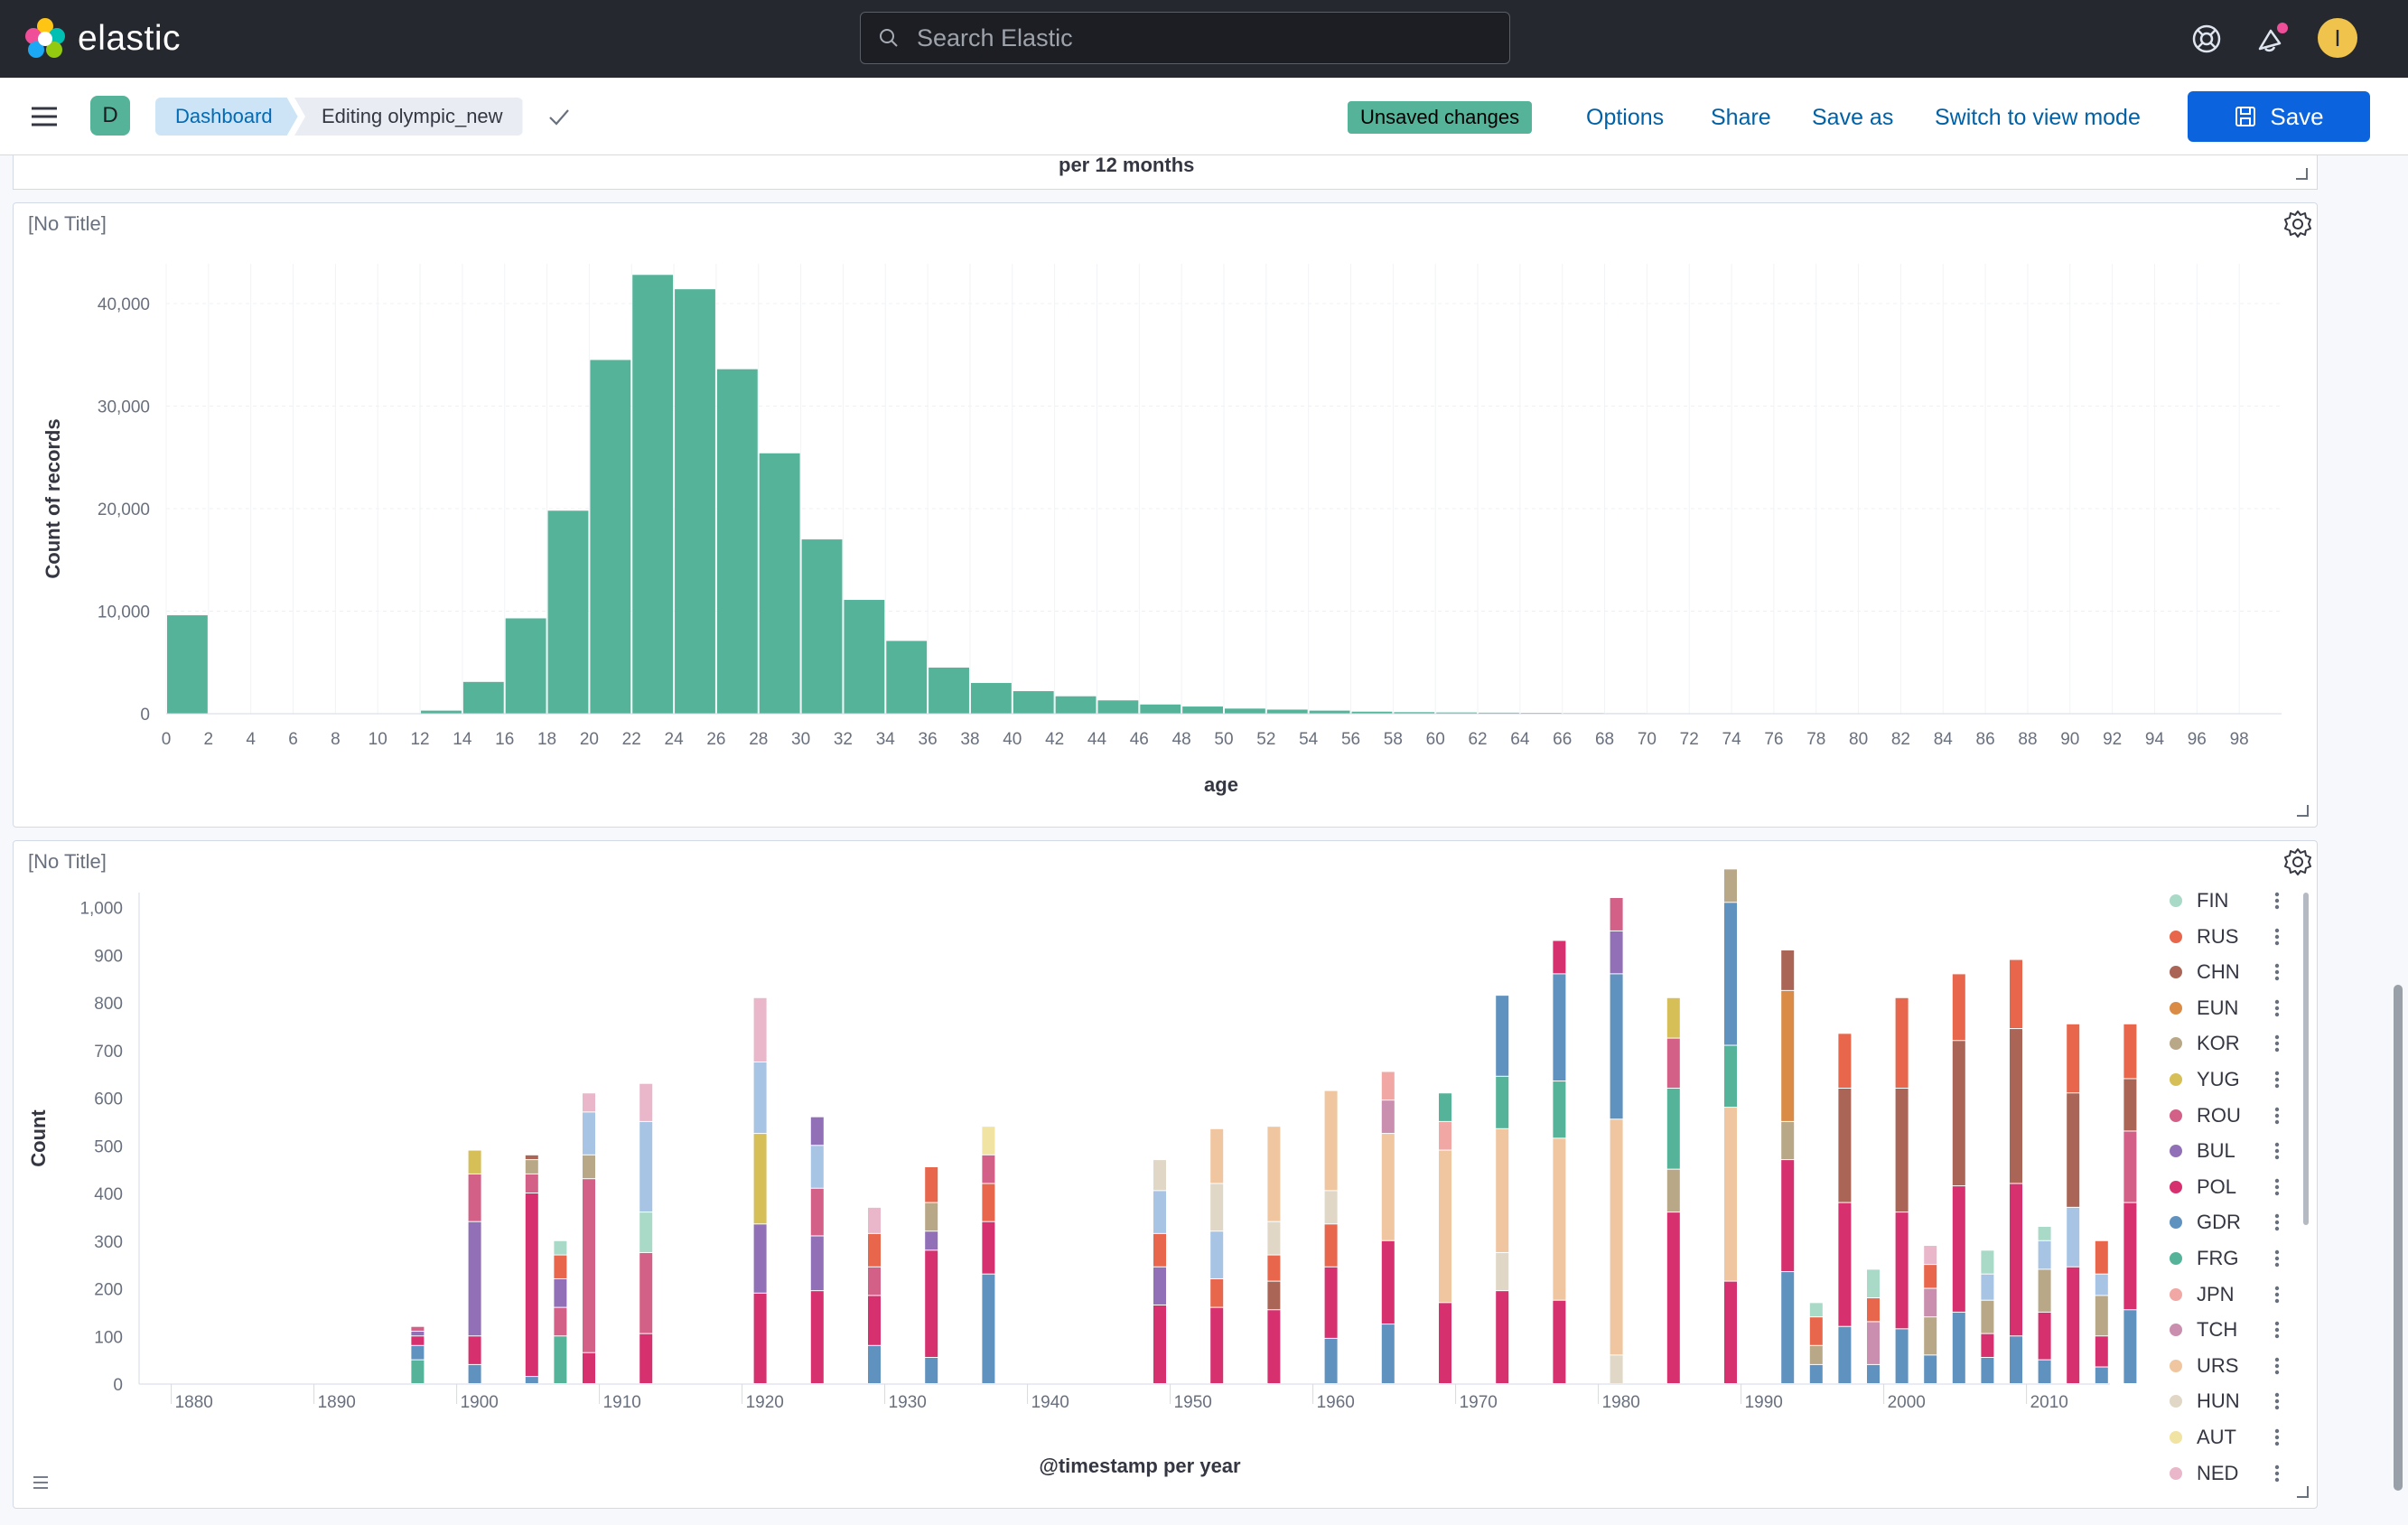 This screenshot has height=1525, width=2408. What do you see at coordinates (2205, 1401) in the screenshot?
I see `legend-item: HUN` at bounding box center [2205, 1401].